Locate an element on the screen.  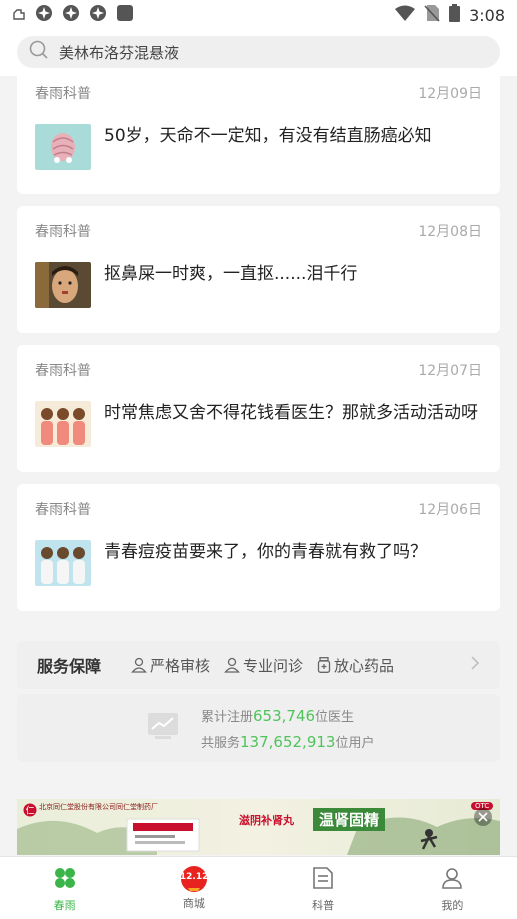
service-item-medicine: 放心药品 is located at coordinates (355, 665).